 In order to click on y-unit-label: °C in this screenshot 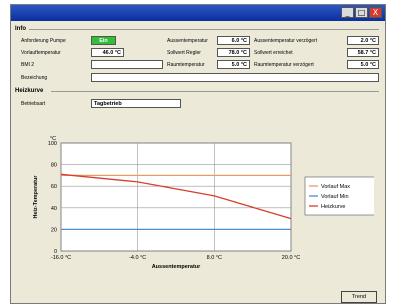, I will do `click(53, 139)`.